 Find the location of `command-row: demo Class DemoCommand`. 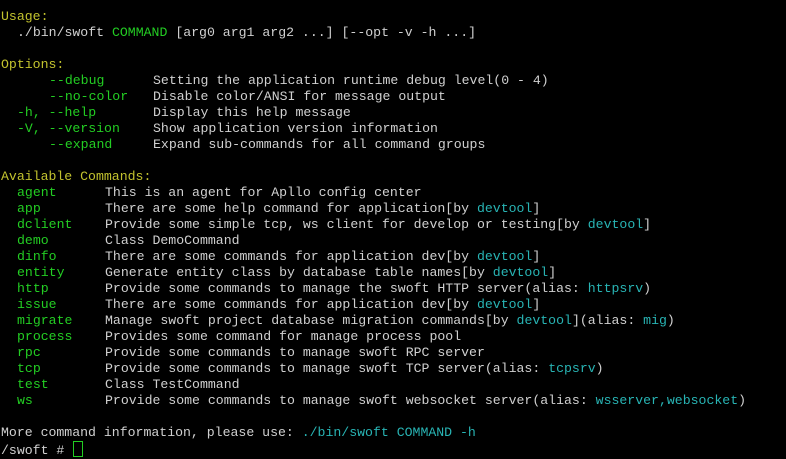

command-row: demo Class DemoCommand is located at coordinates (393, 241).